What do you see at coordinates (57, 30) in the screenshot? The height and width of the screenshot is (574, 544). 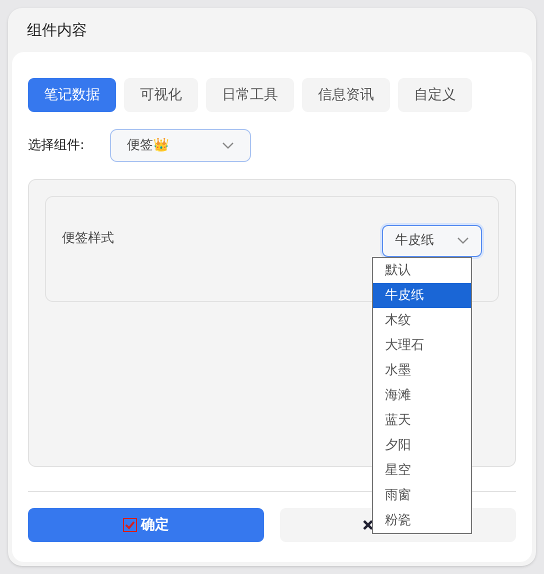 I see `dialog-title: 组件内容` at bounding box center [57, 30].